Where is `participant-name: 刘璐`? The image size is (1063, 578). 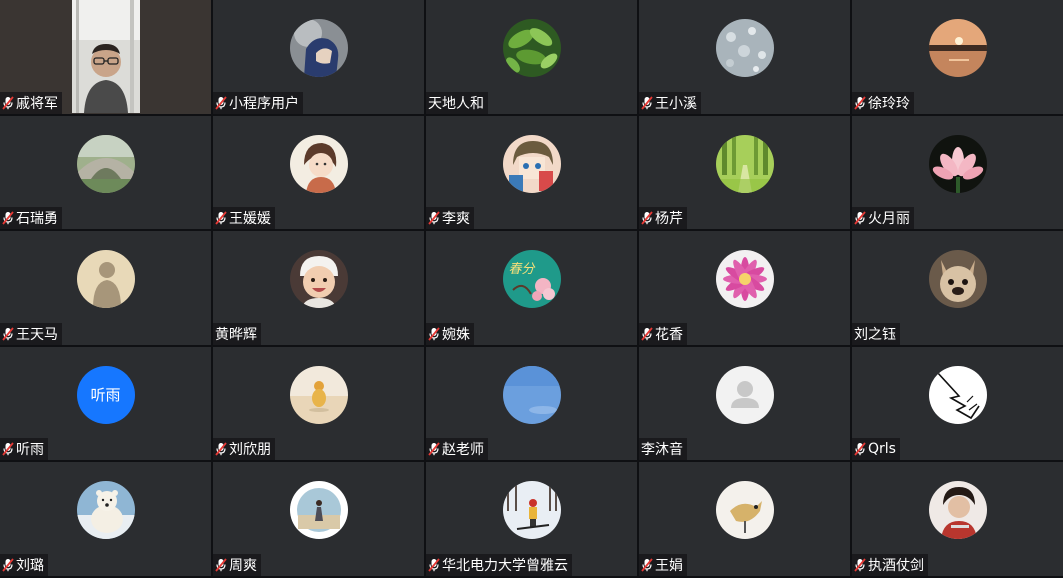 participant-name: 刘璐 is located at coordinates (30, 565).